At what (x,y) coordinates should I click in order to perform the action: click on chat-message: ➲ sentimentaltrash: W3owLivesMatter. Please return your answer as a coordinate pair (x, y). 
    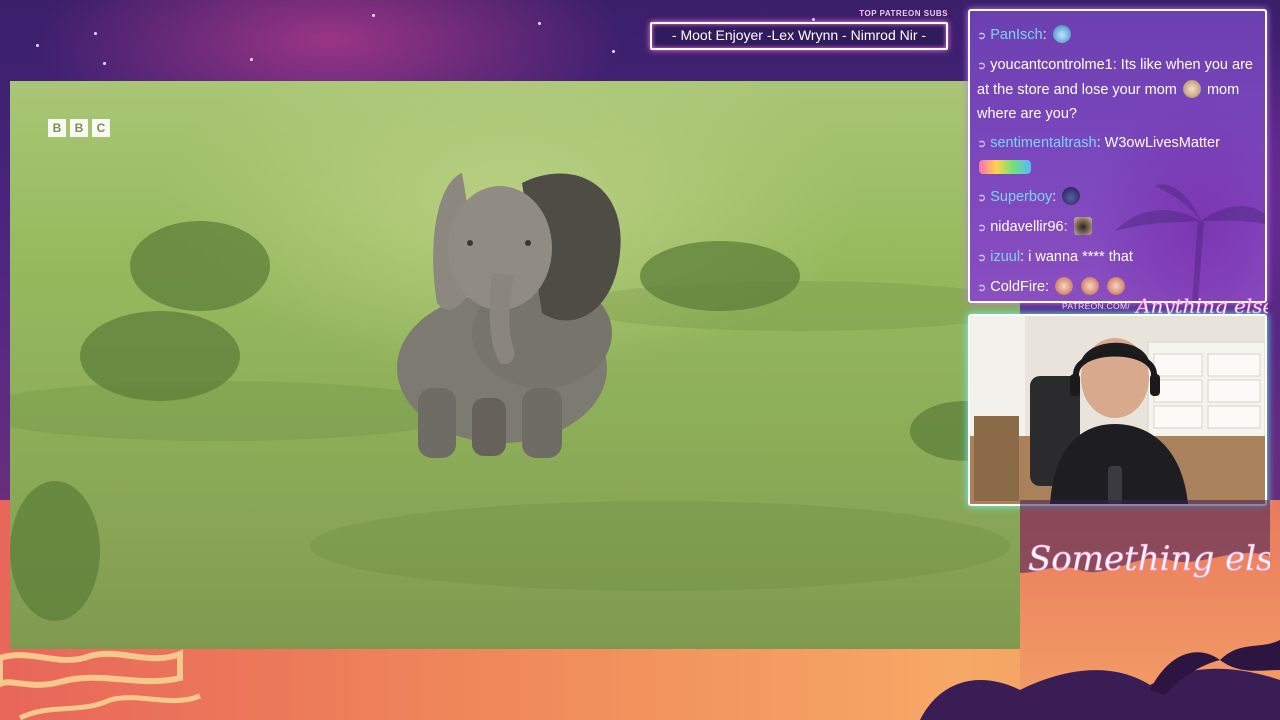
    Looking at the image, I should click on (1117, 155).